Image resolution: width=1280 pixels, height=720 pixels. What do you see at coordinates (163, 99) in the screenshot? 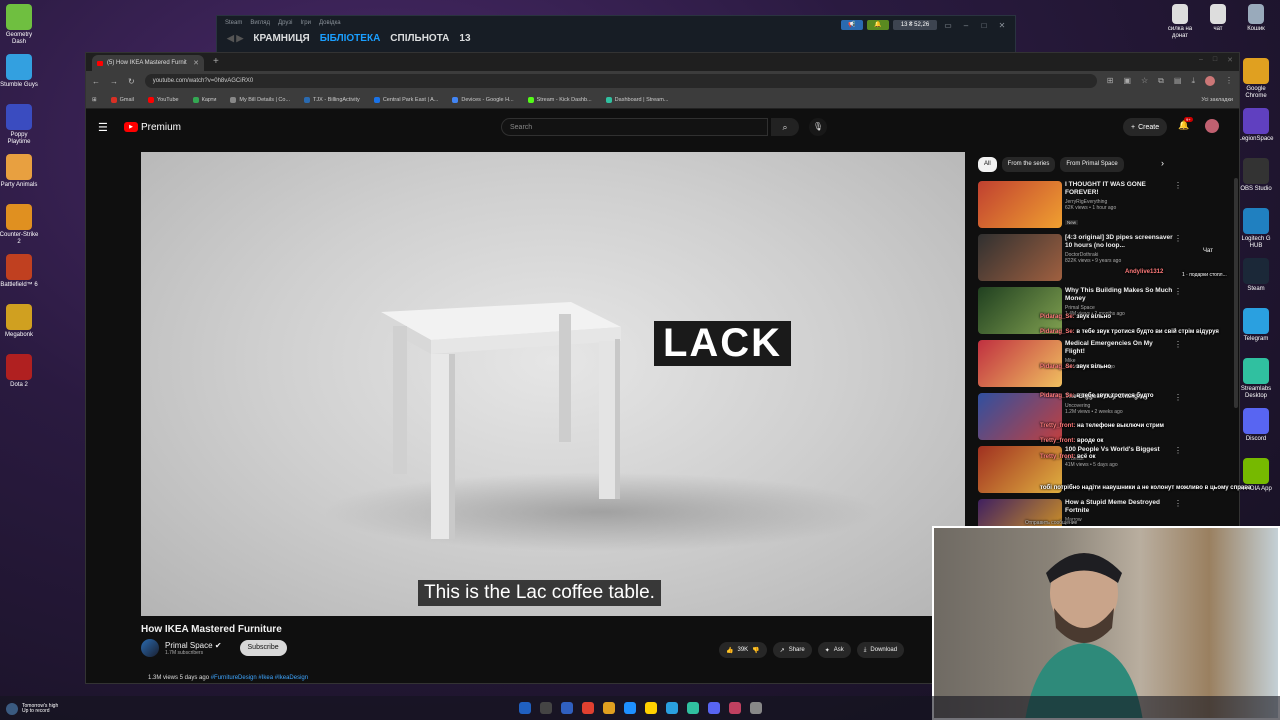
I see `bookmark-item: YouTube` at bounding box center [163, 99].